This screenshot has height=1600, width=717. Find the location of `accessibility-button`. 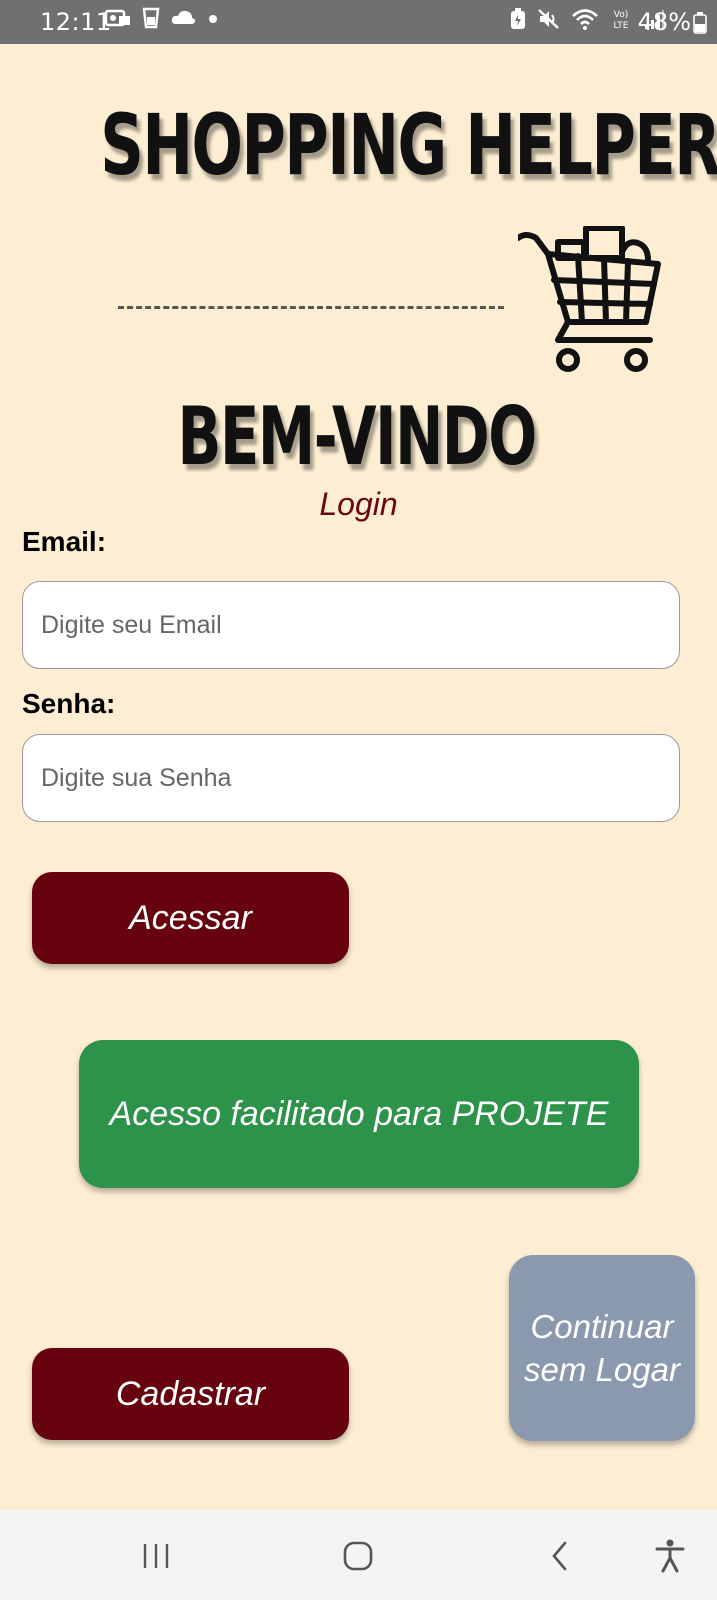

accessibility-button is located at coordinates (670, 1556).